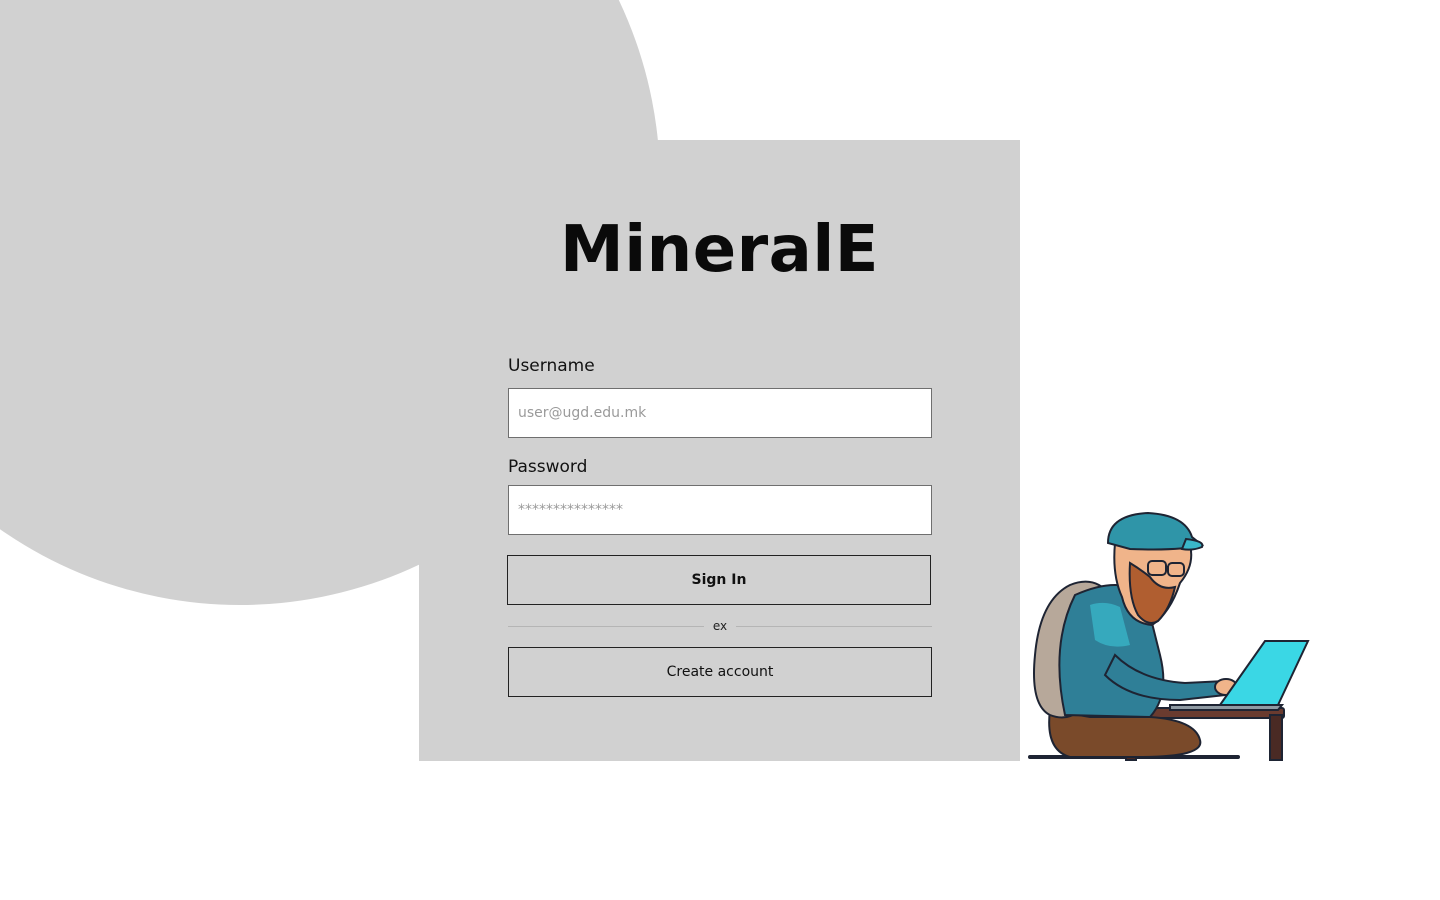  What do you see at coordinates (548, 467) in the screenshot?
I see `password-label: Password` at bounding box center [548, 467].